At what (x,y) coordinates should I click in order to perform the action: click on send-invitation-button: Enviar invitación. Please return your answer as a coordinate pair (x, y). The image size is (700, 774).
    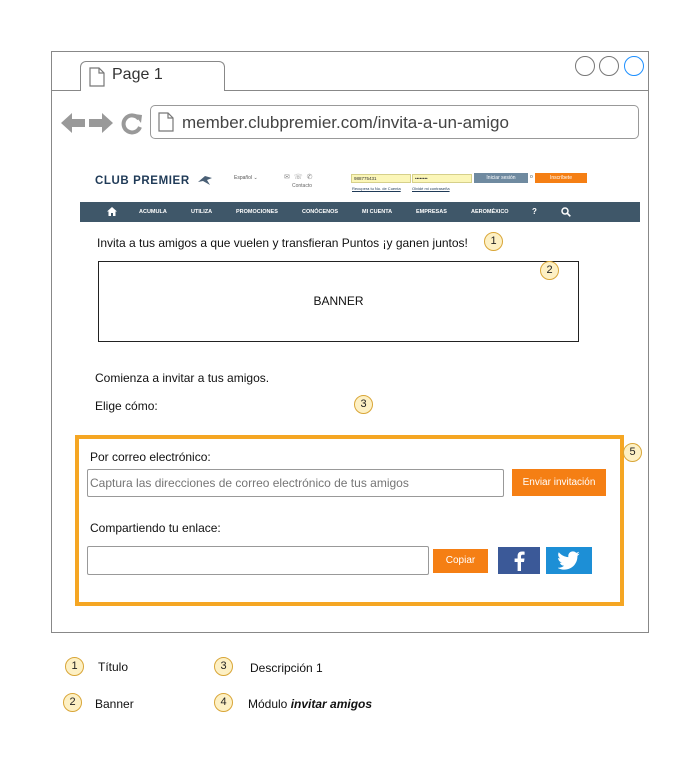
    Looking at the image, I should click on (559, 482).